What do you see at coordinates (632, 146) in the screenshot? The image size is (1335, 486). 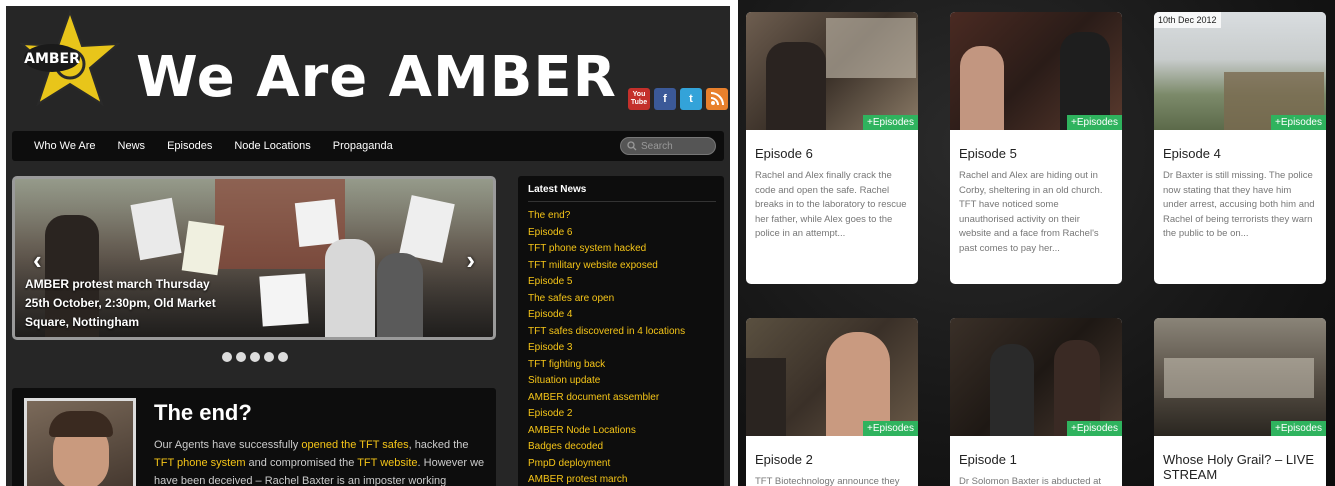 I see `search-icon` at bounding box center [632, 146].